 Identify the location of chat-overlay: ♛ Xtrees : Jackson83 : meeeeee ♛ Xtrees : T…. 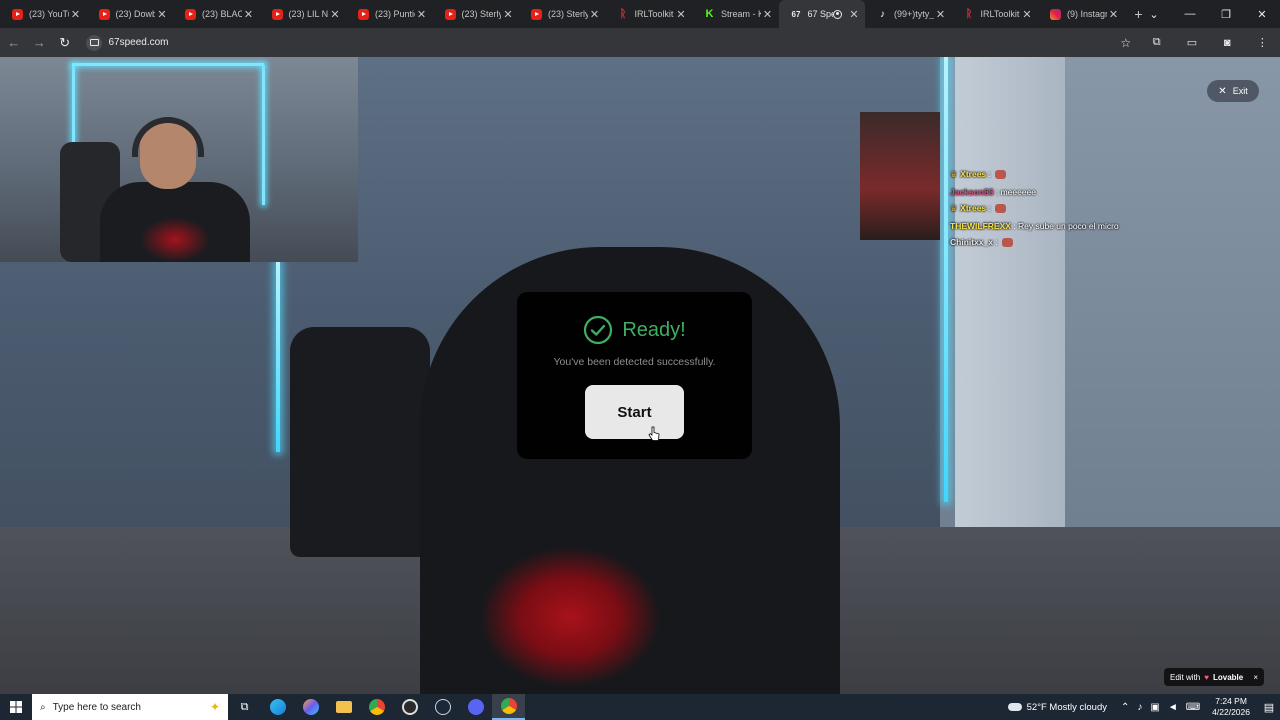
(1065, 208).